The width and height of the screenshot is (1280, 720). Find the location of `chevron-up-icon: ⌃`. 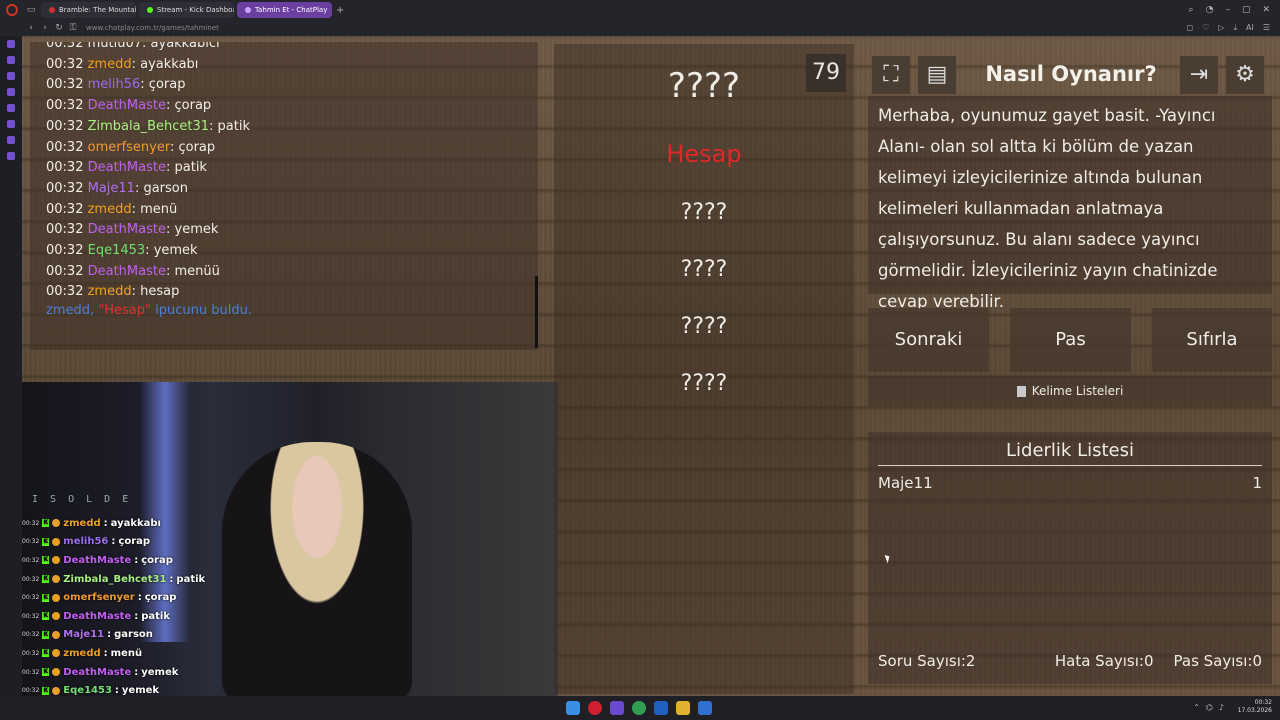

chevron-up-icon: ⌃ is located at coordinates (1196, 707).